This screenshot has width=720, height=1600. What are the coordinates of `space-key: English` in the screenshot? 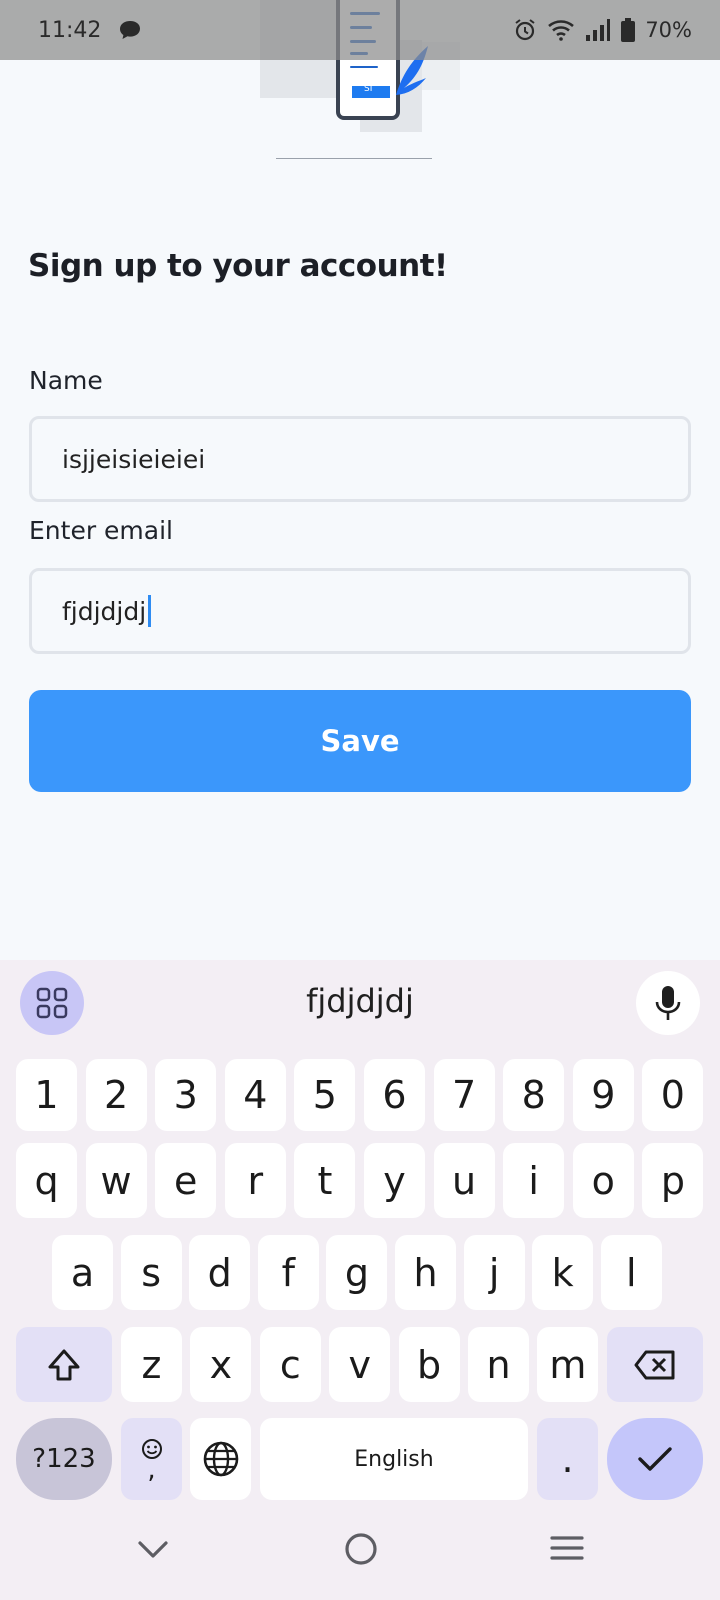 It's located at (394, 1459).